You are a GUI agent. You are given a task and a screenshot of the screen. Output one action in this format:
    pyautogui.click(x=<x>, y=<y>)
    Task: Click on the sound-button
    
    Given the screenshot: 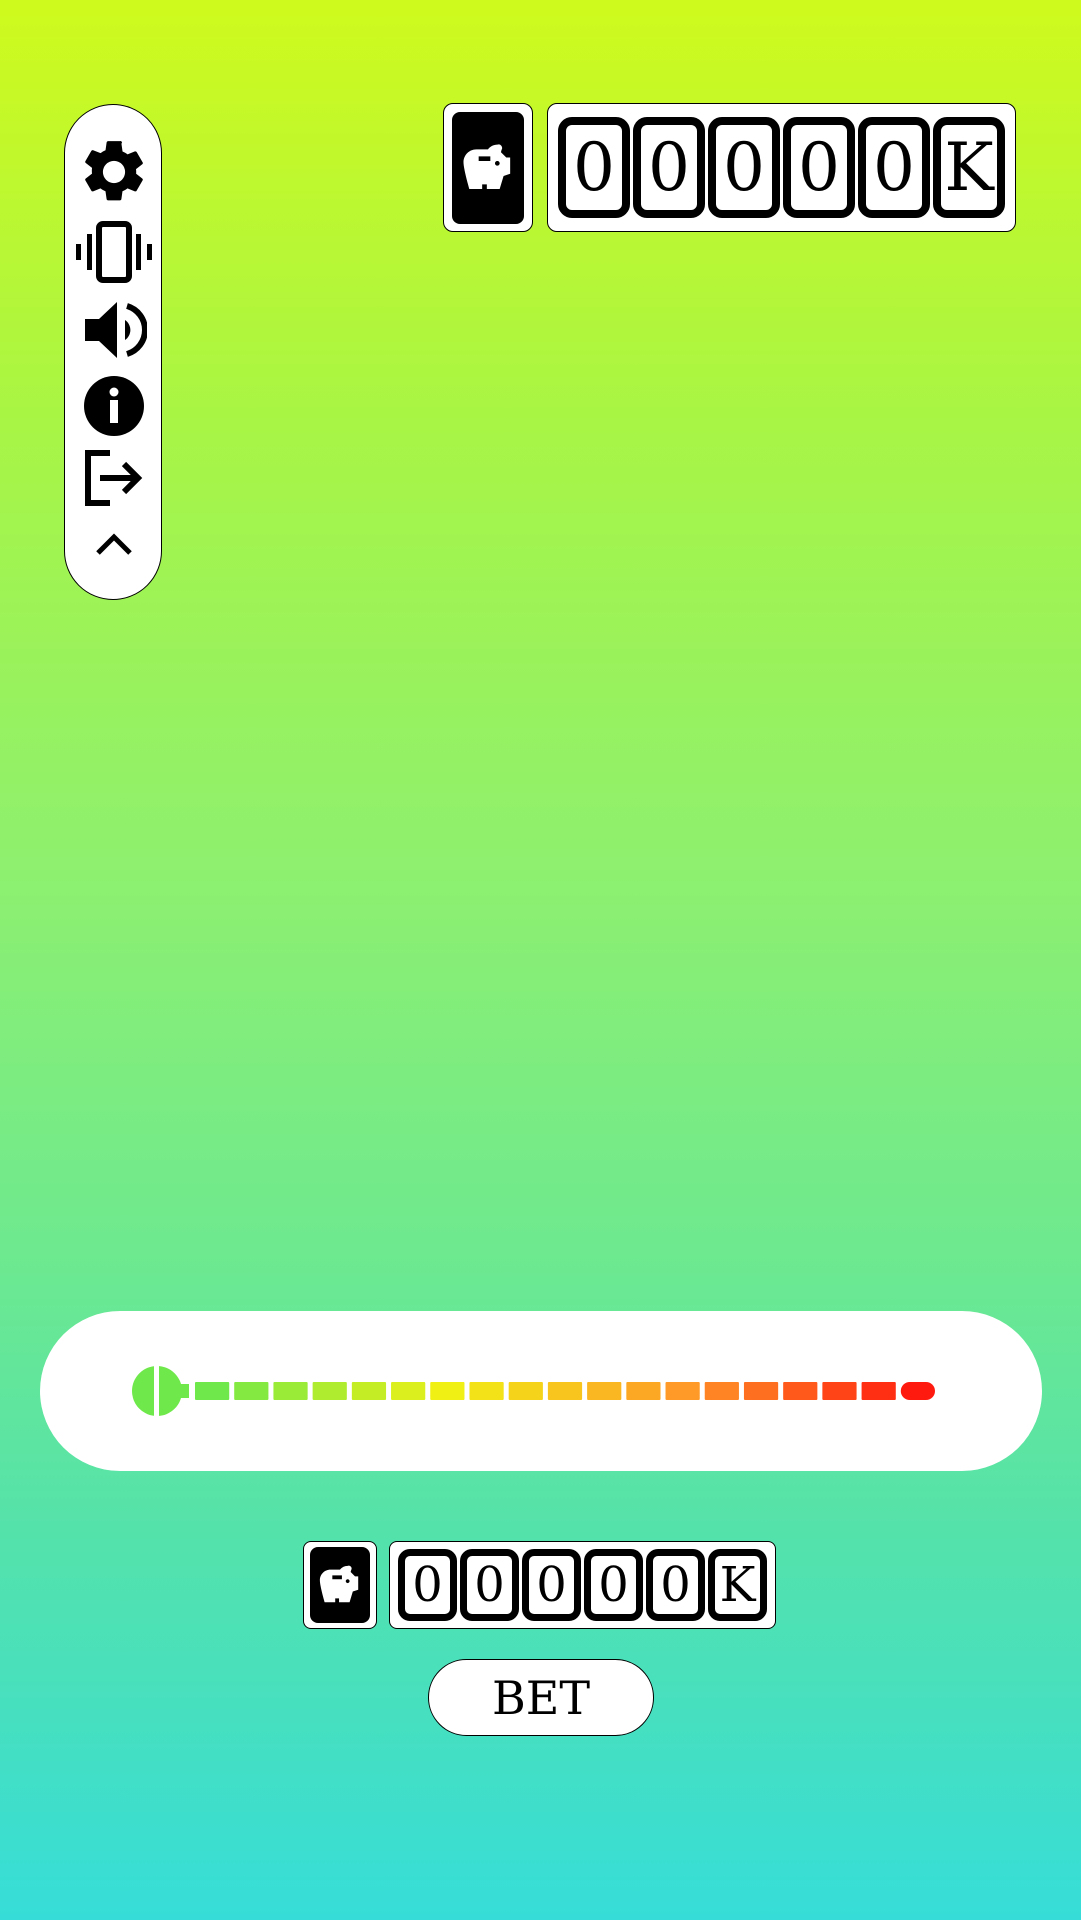 What is the action you would take?
    pyautogui.click(x=114, y=330)
    